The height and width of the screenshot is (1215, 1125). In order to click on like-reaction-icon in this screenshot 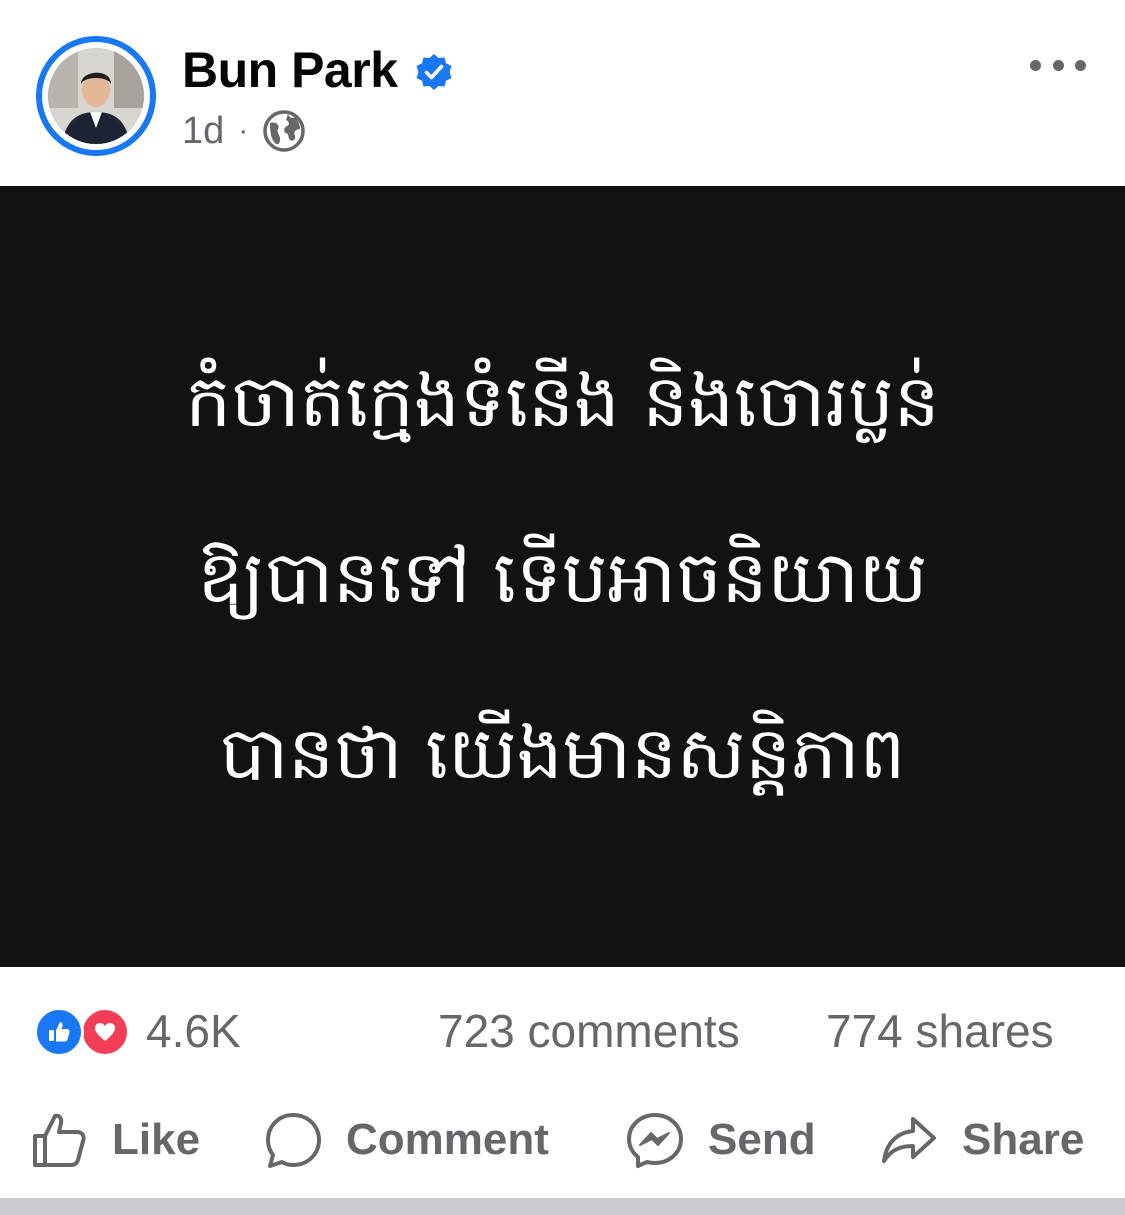, I will do `click(59, 1032)`.